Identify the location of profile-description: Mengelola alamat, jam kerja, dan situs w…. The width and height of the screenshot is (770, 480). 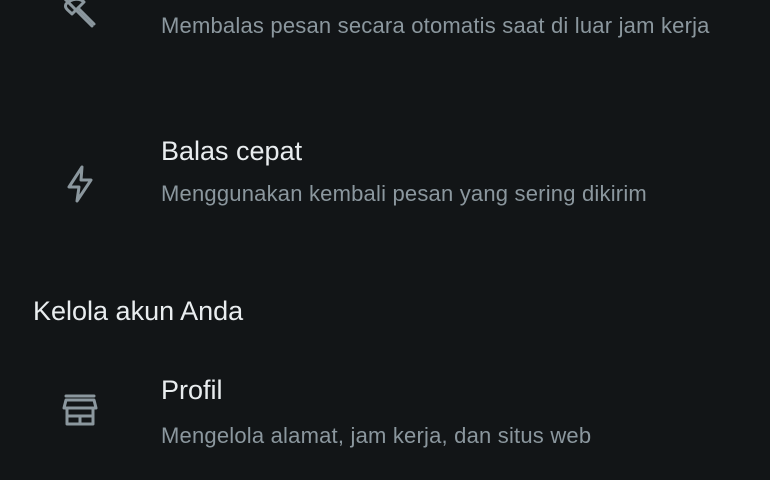
(376, 435).